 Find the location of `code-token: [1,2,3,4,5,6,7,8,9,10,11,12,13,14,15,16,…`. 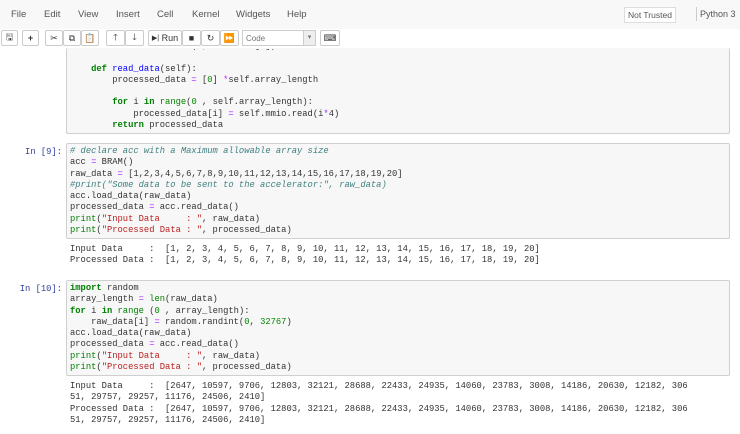

code-token: [1,2,3,4,5,6,7,8,9,10,11,12,13,14,15,16,… is located at coordinates (262, 173).